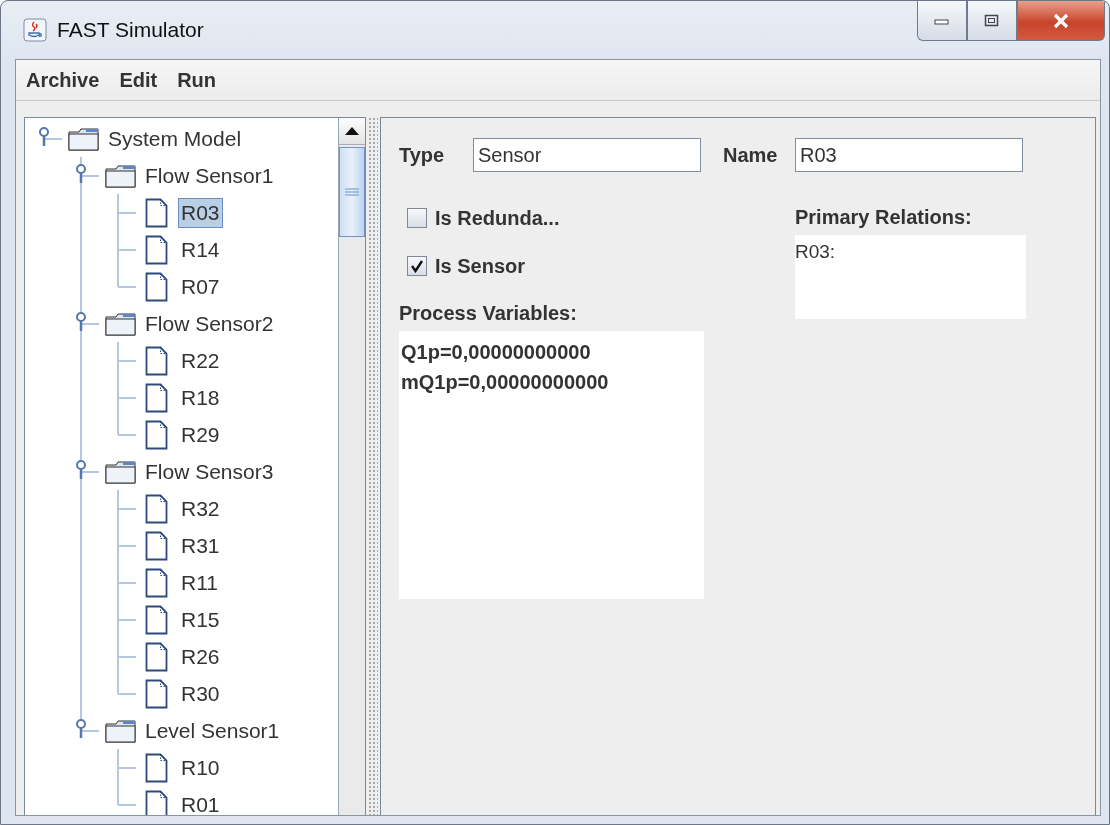 The image size is (1110, 825). What do you see at coordinates (130, 30) in the screenshot?
I see `window-title: FAST Simulator` at bounding box center [130, 30].